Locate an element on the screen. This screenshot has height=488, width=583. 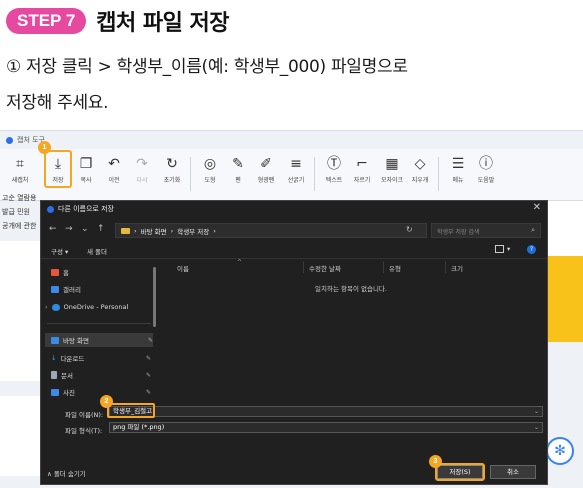
sort-caret-icon: ^ is located at coordinates (240, 262).